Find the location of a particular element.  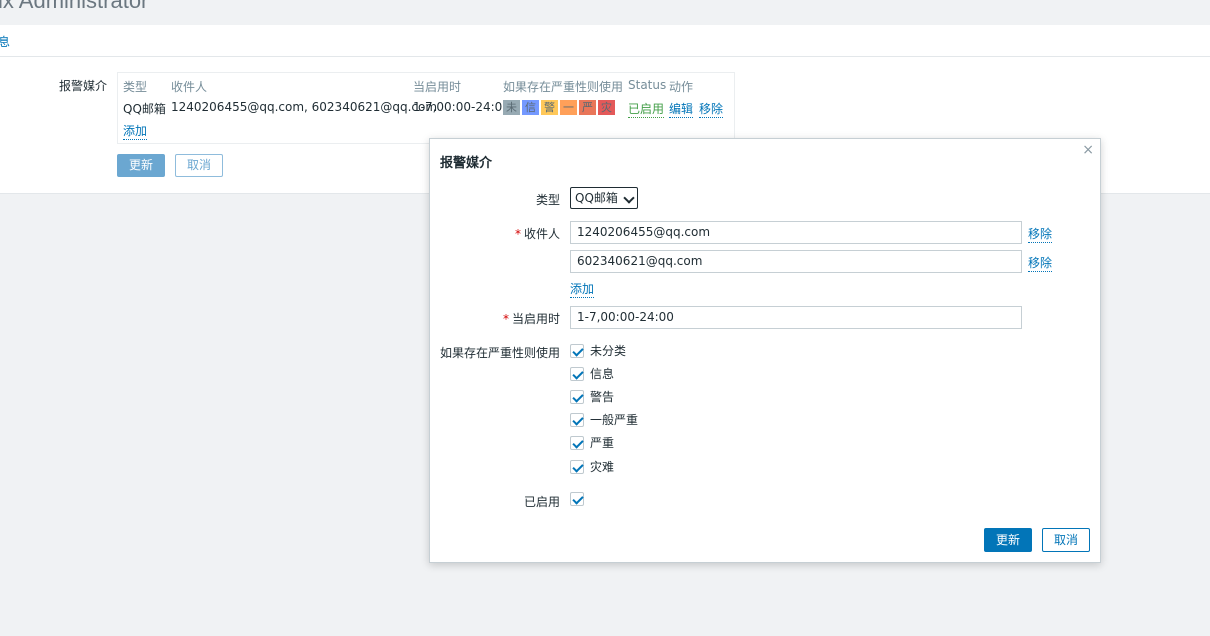

severity-option-label: 灾难 is located at coordinates (602, 467).